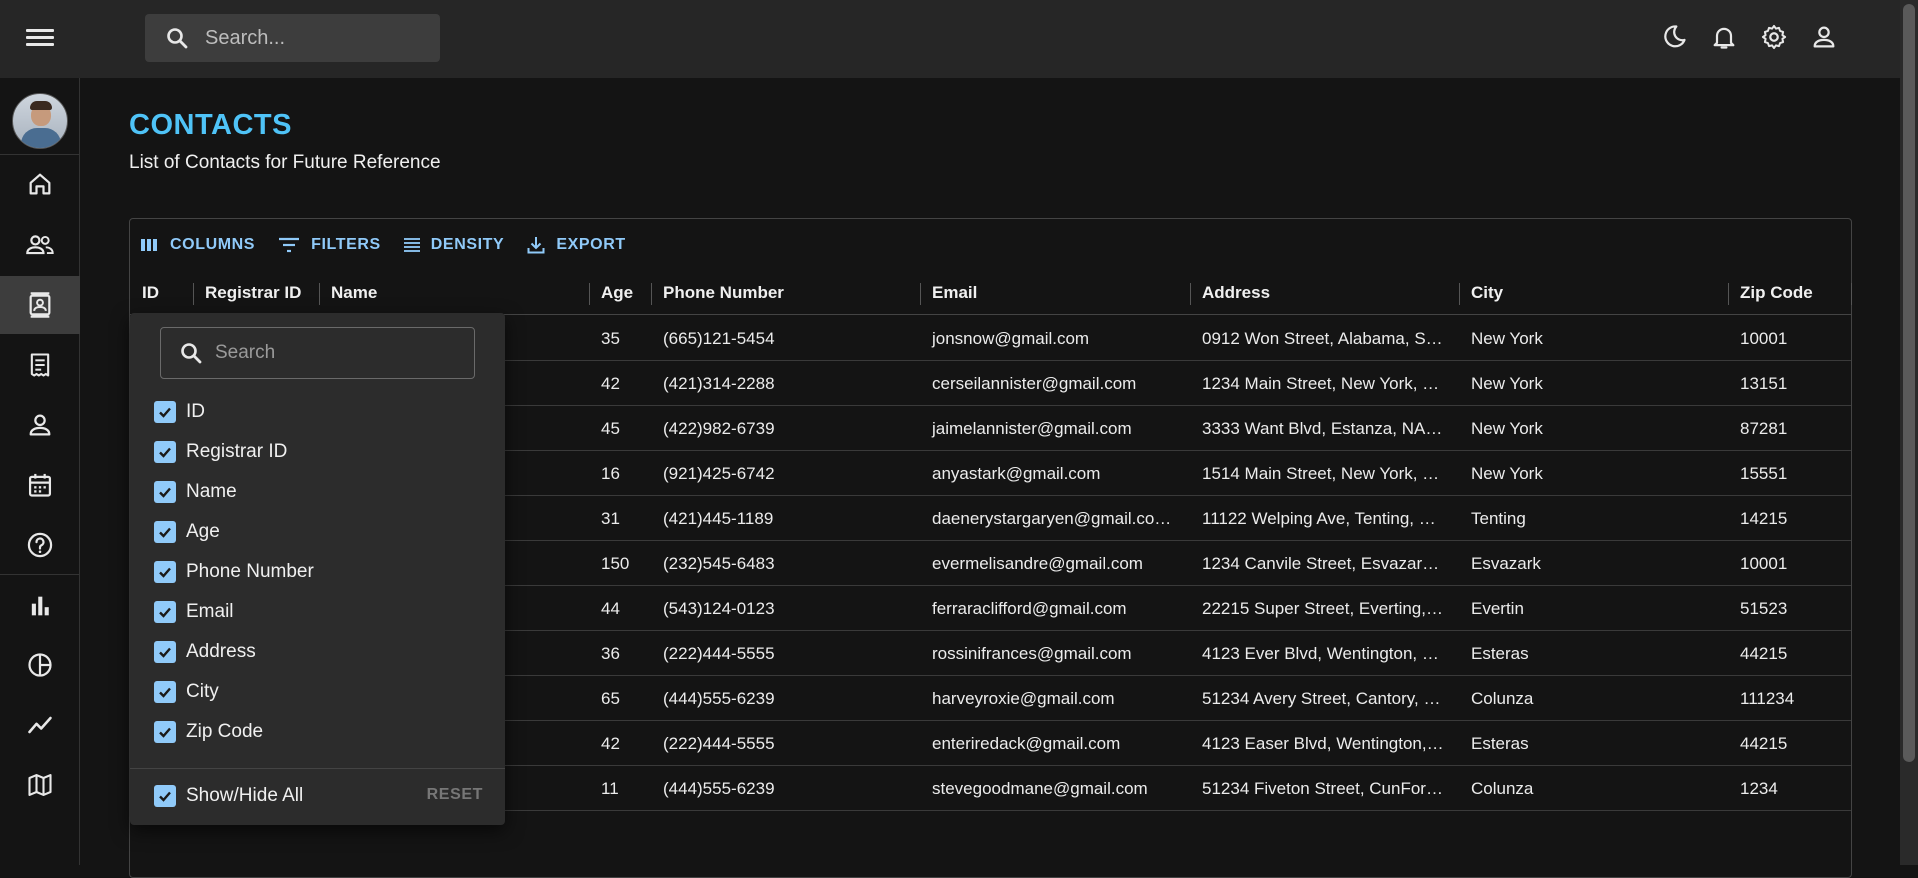  I want to click on column-toggle: Name, so click(195, 492).